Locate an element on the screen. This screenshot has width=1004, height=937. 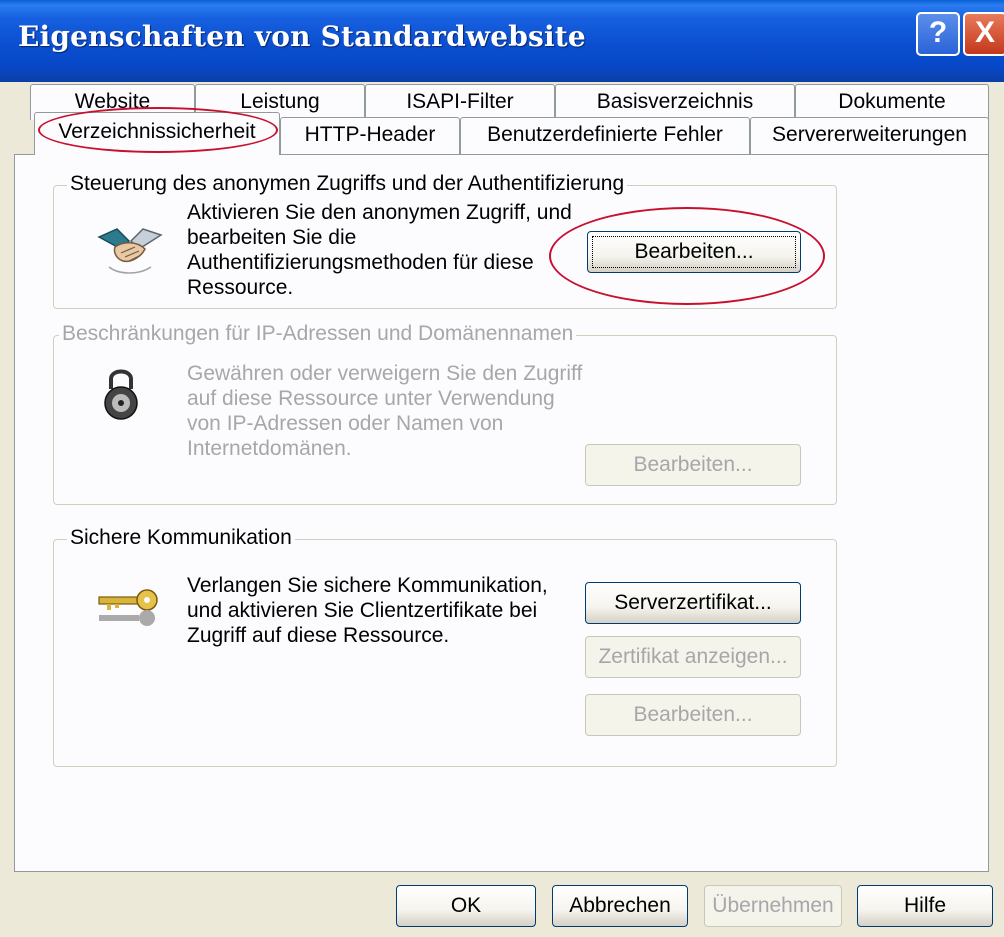
button-label: OK is located at coordinates (466, 905).